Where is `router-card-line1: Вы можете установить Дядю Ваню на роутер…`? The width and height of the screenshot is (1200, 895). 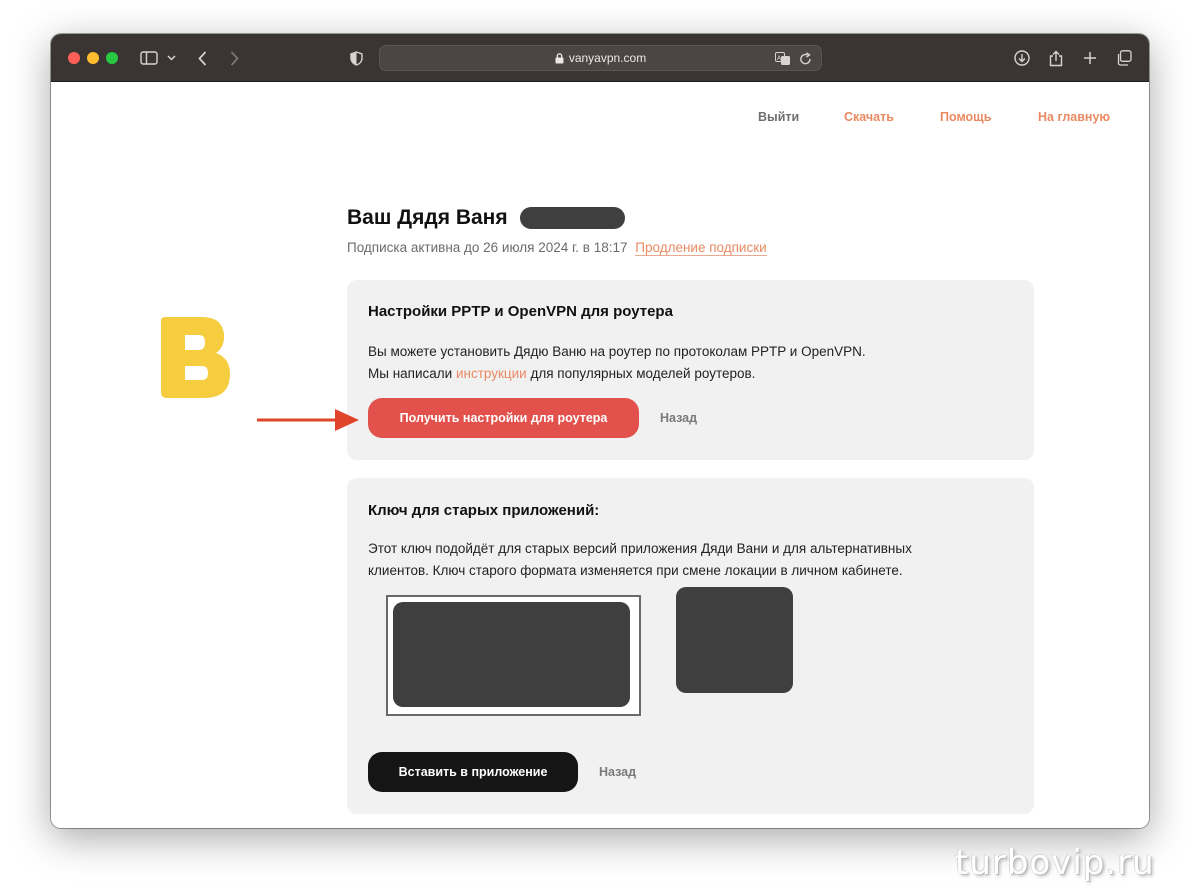 router-card-line1: Вы можете установить Дядю Ваню на роутер… is located at coordinates (617, 351).